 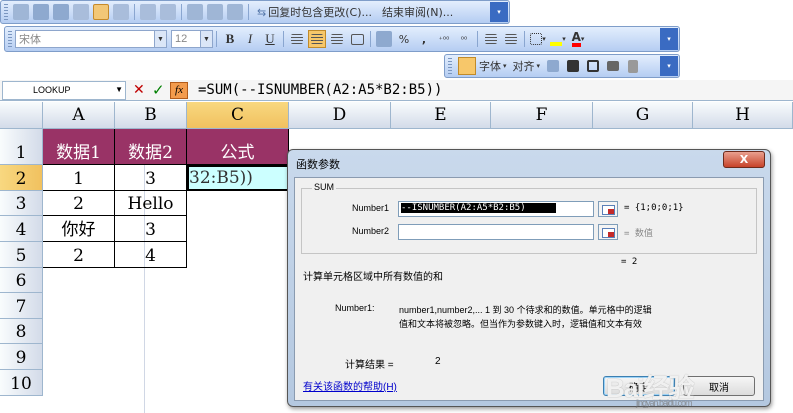 I want to click on outdent-icon, so click(x=491, y=39).